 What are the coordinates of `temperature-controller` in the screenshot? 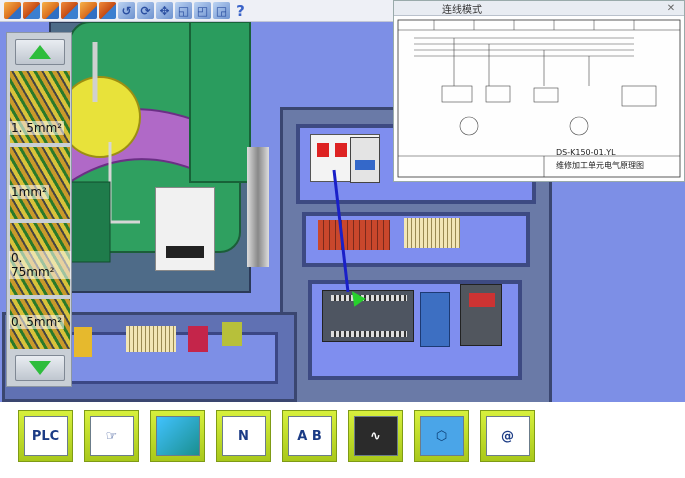 It's located at (185, 229).